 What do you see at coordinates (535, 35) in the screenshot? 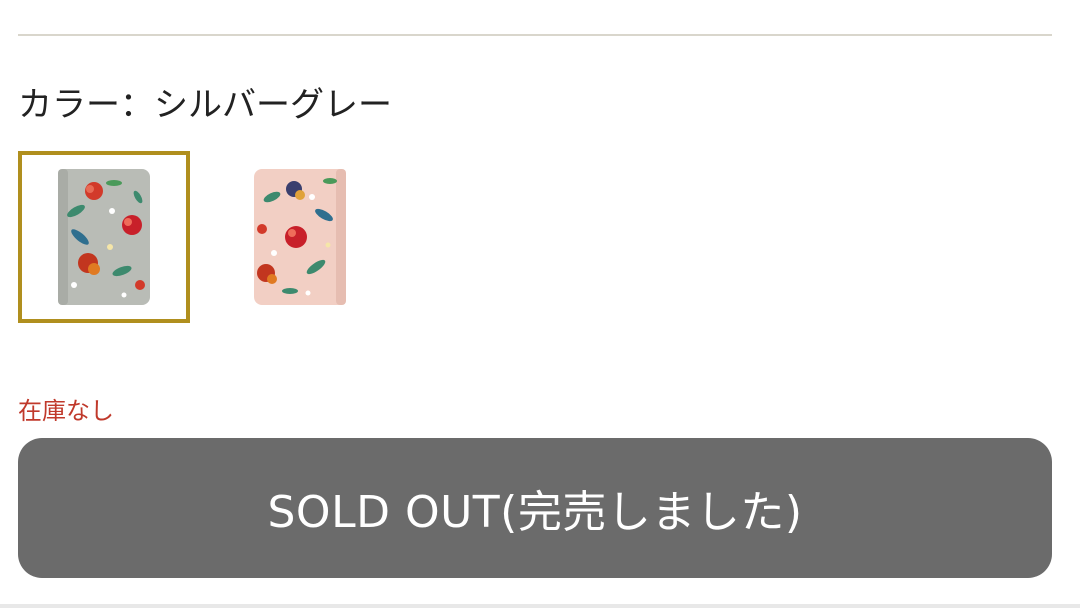
I see `divider` at bounding box center [535, 35].